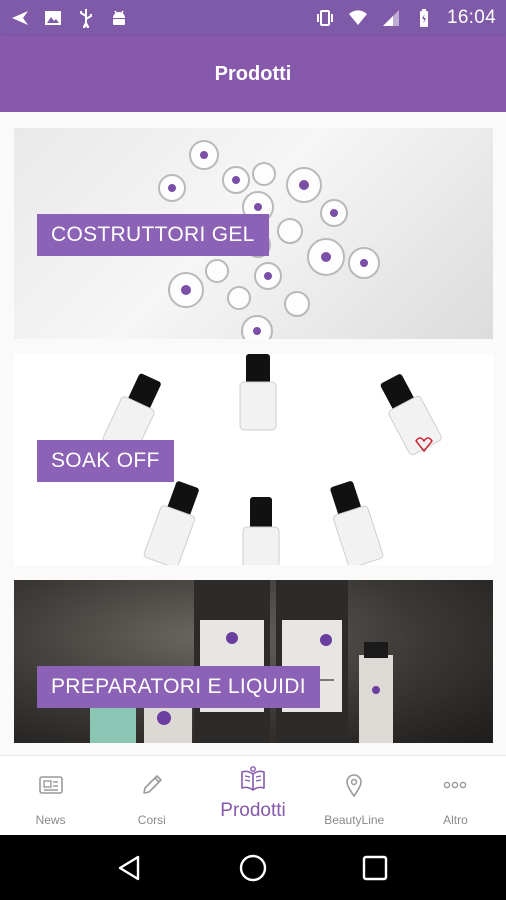 The width and height of the screenshot is (506, 900). I want to click on nav-label: BeautyLine, so click(354, 820).